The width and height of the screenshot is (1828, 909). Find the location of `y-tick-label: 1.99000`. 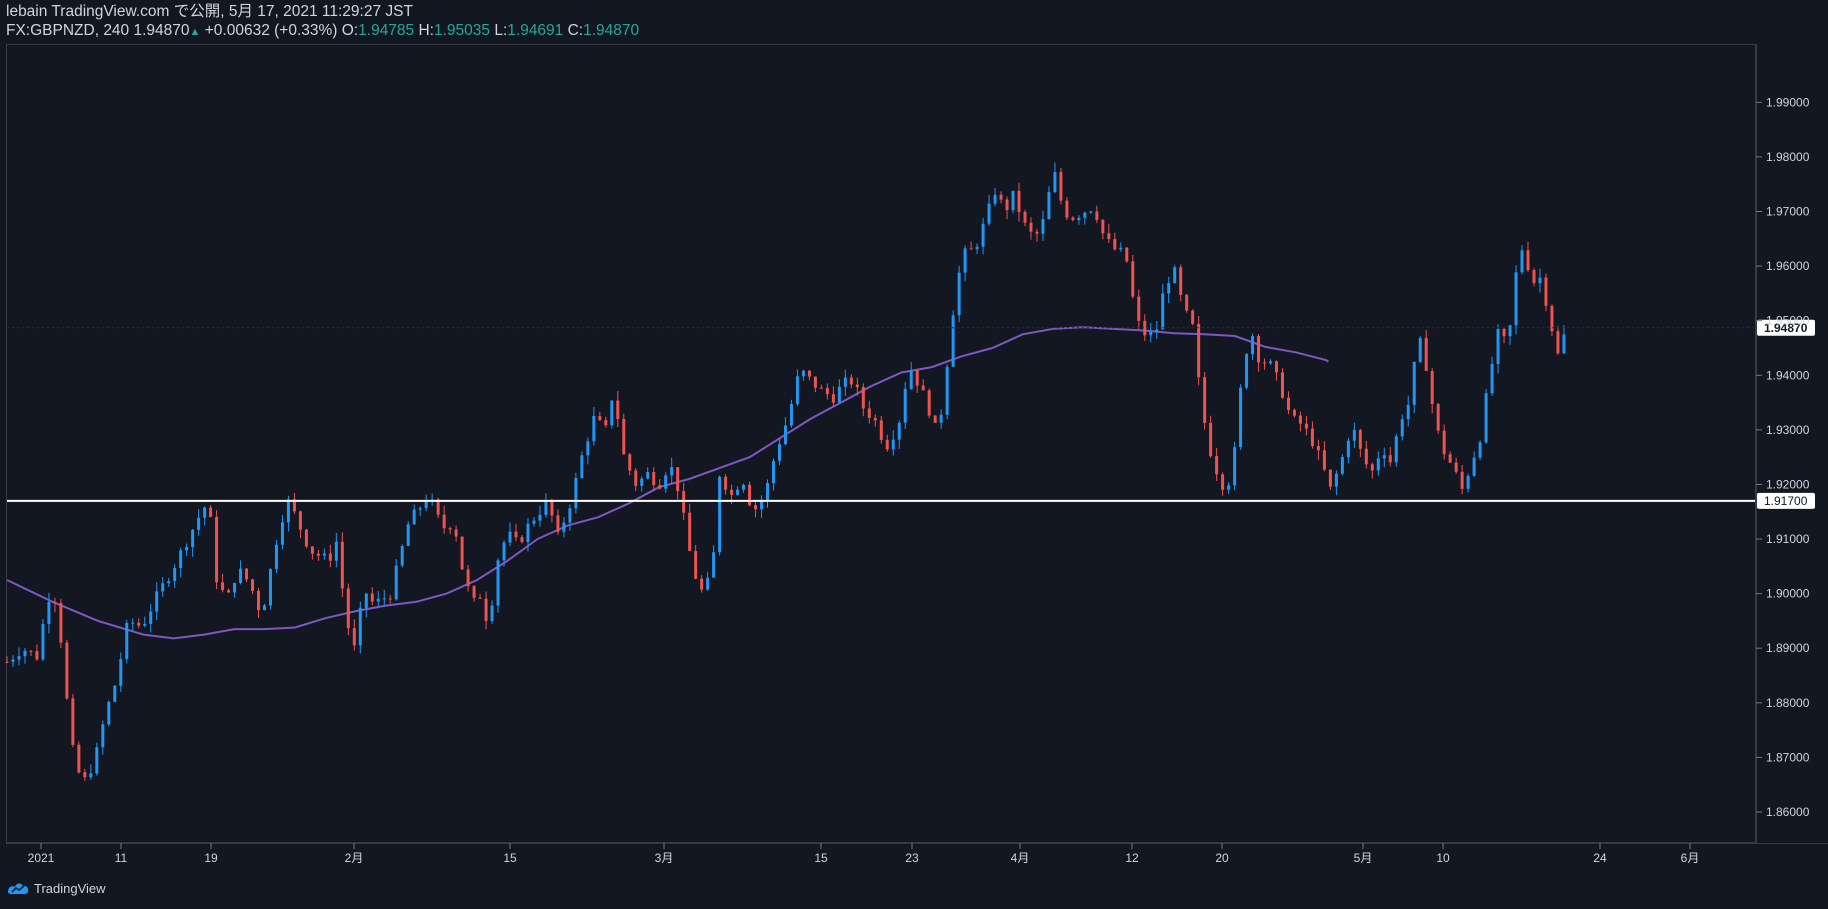

y-tick-label: 1.99000 is located at coordinates (1788, 102).